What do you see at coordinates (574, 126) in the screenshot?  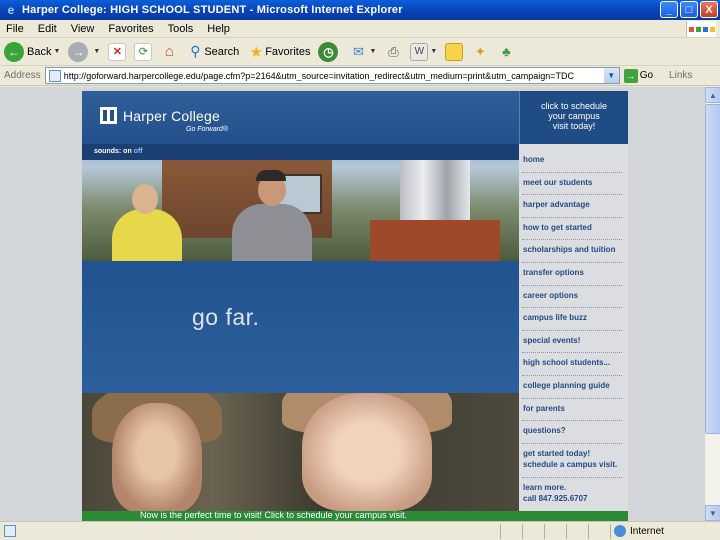 I see `cta-line-3: visit today!` at bounding box center [574, 126].